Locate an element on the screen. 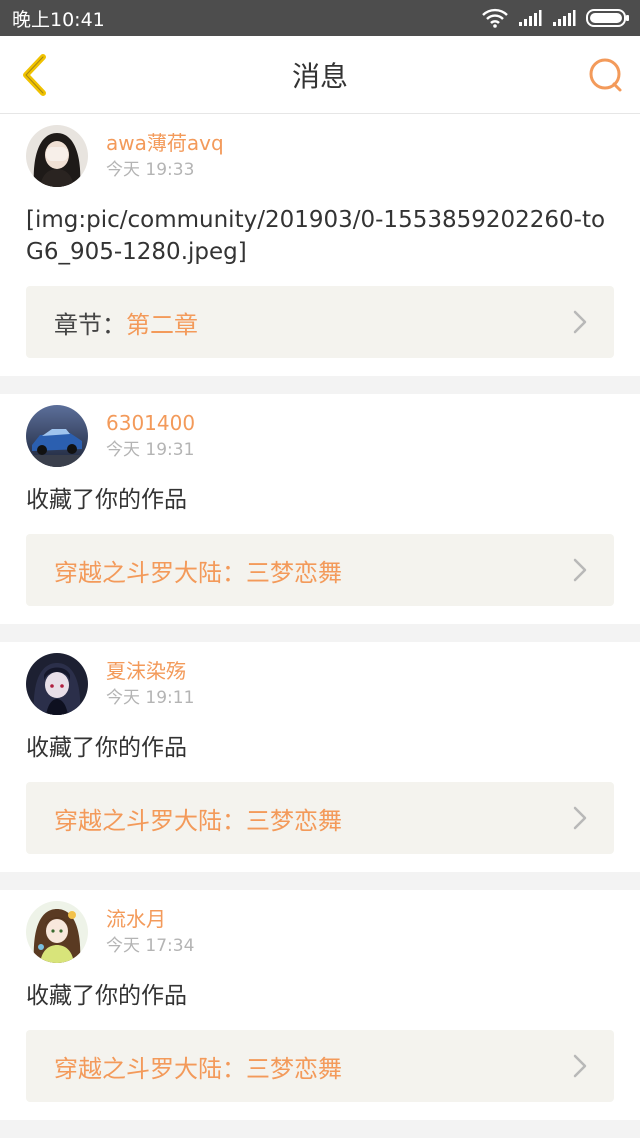 The height and width of the screenshot is (1138, 640). message-header: 流水月 今天 17:34 is located at coordinates (320, 932).